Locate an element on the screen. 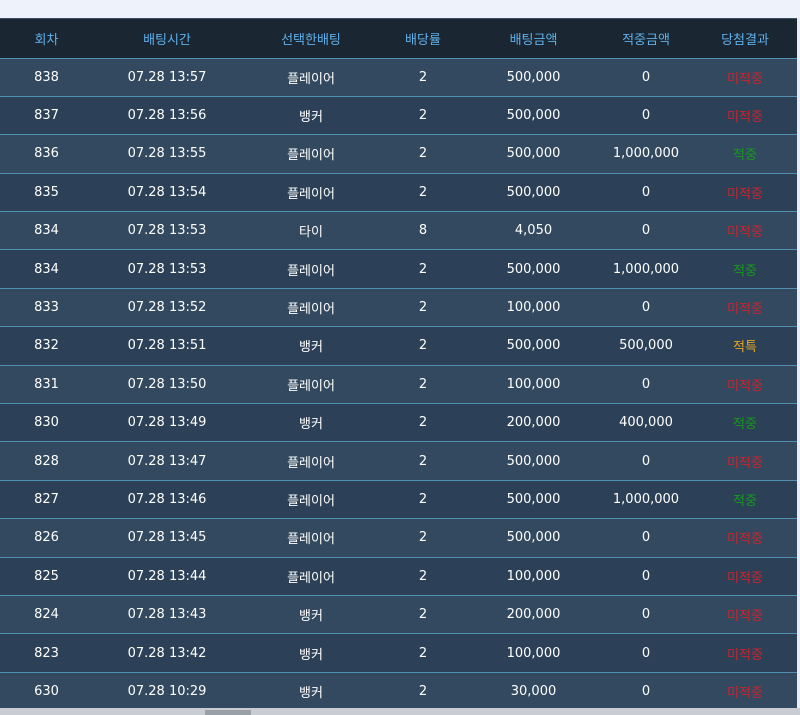 Image resolution: width=800 pixels, height=715 pixels. table-row: 837 07.28 13:56 뱅커 2 500,000 0 미적중 is located at coordinates (400, 115).